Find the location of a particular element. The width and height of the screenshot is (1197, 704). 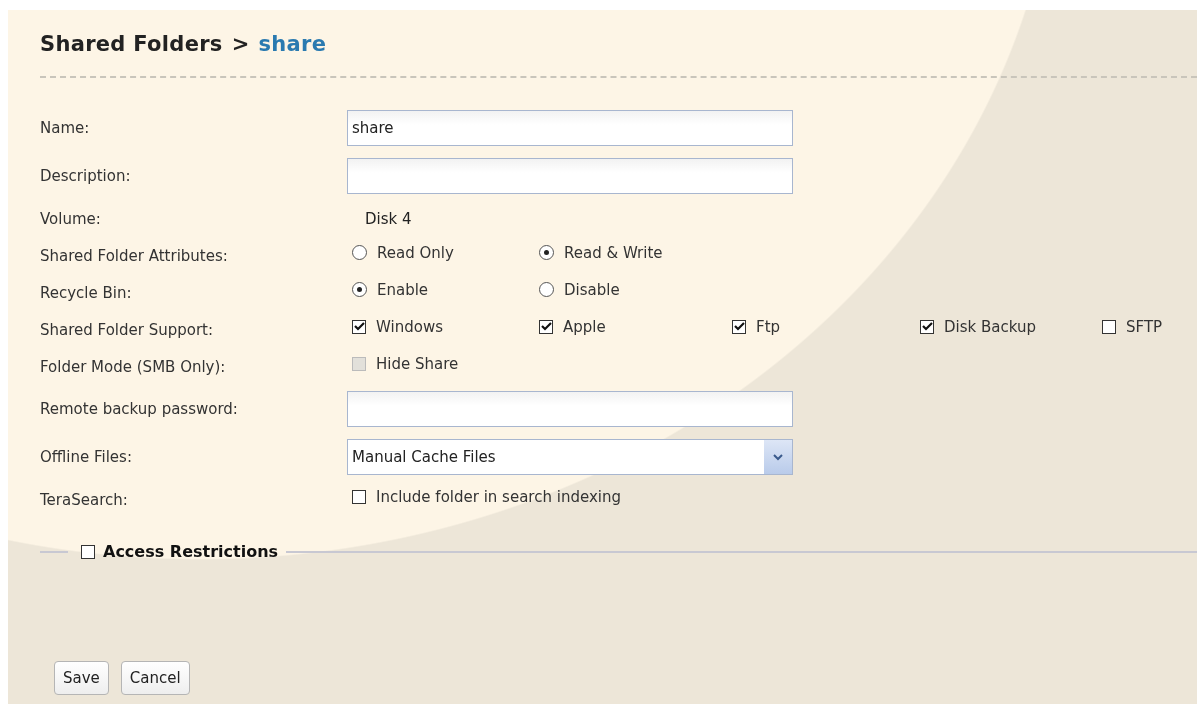

breadcrumb-current: share is located at coordinates (292, 44).